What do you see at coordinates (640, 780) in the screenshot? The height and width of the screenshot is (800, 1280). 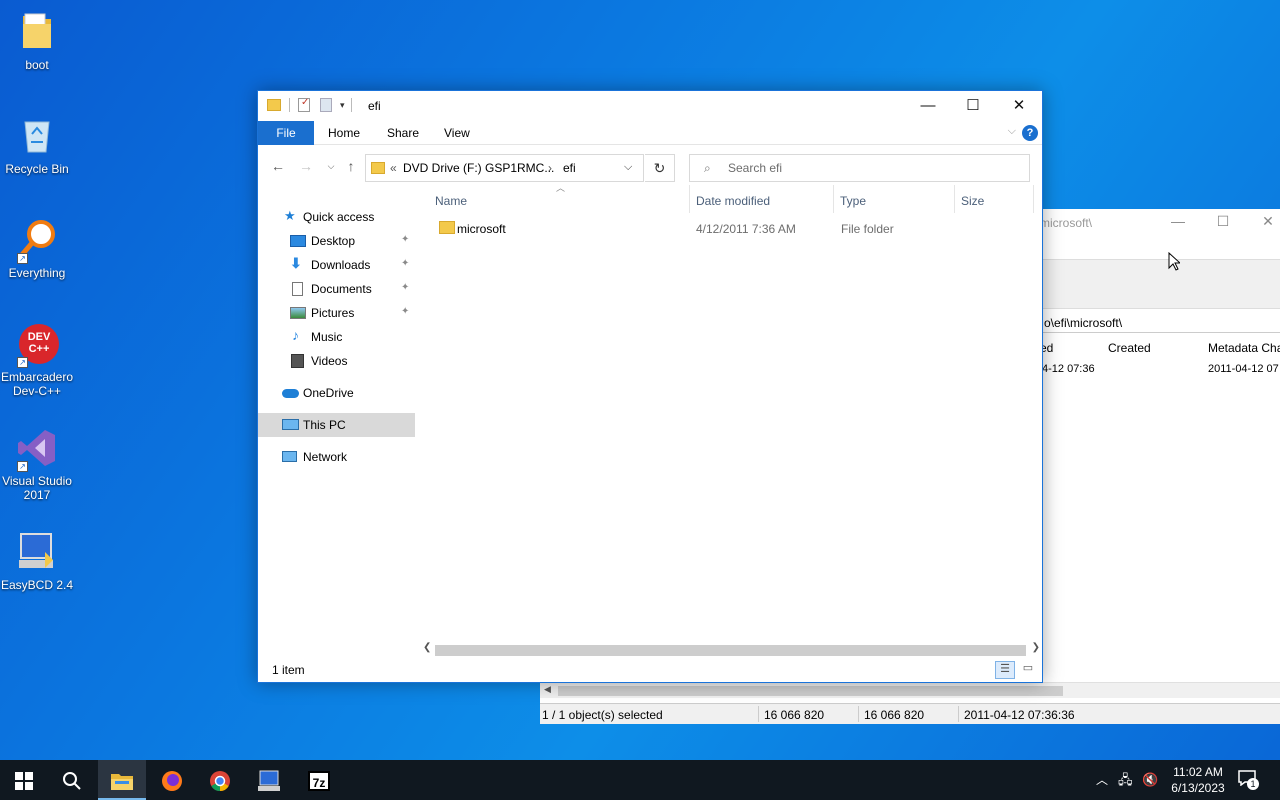 I see `taskbar: 7z ︿ 🖧 🔇 11:02 AM 6/13/2023 1` at bounding box center [640, 780].